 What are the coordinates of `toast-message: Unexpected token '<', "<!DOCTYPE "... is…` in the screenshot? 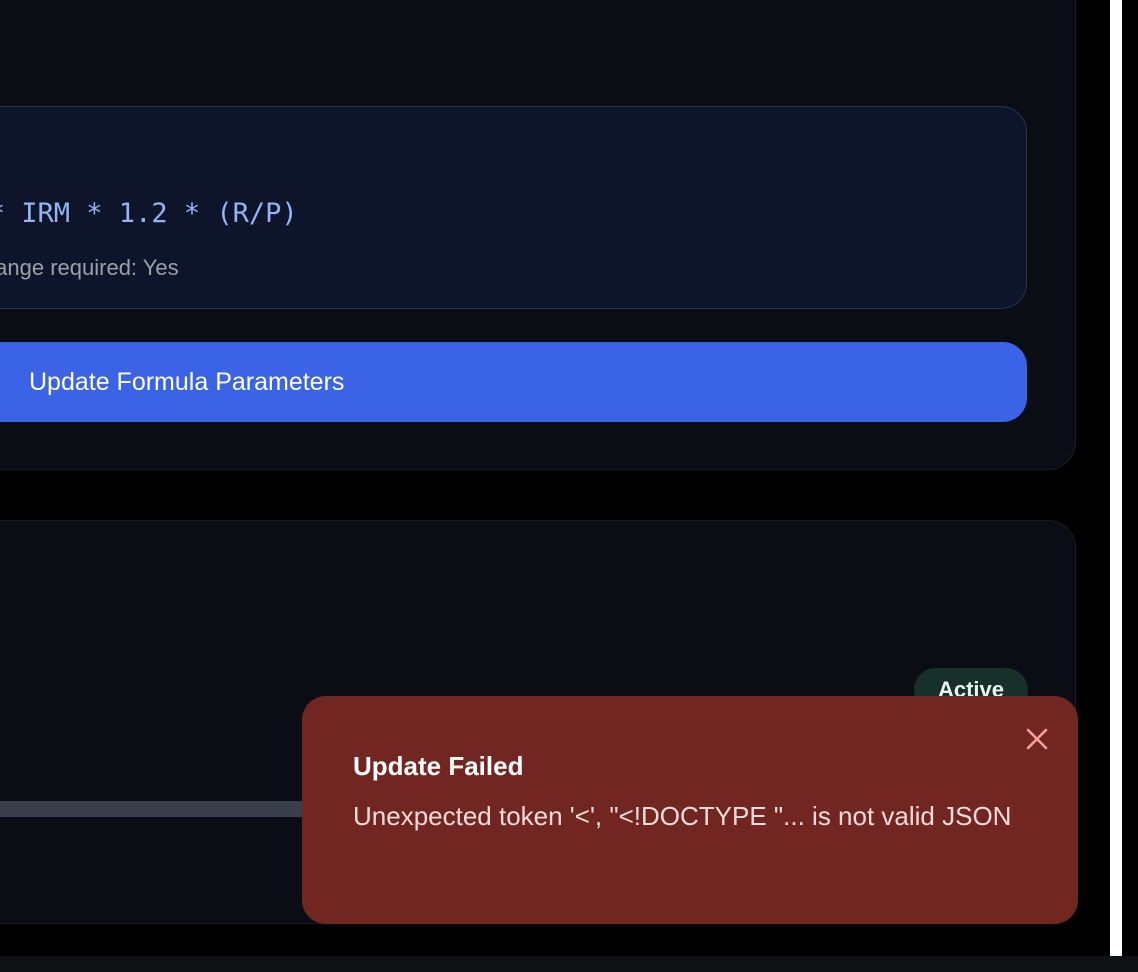 It's located at (682, 816).